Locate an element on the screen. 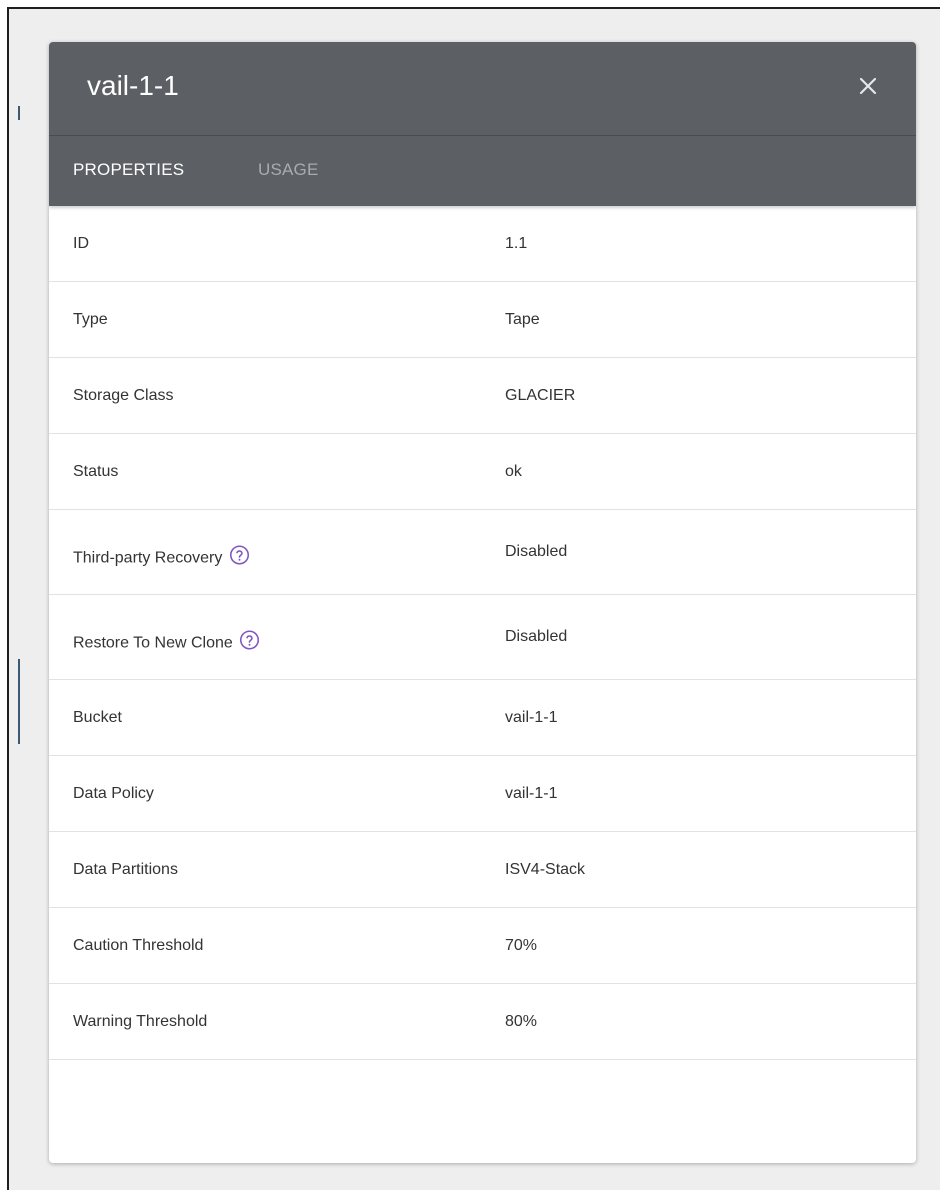 This screenshot has height=1190, width=940. tab-properties: PROPERTIES is located at coordinates (128, 170).